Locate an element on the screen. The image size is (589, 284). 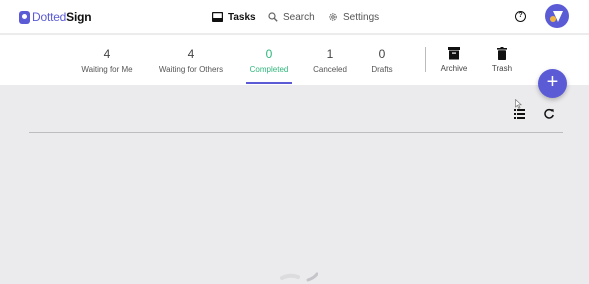
inbox-icon is located at coordinates (217, 17).